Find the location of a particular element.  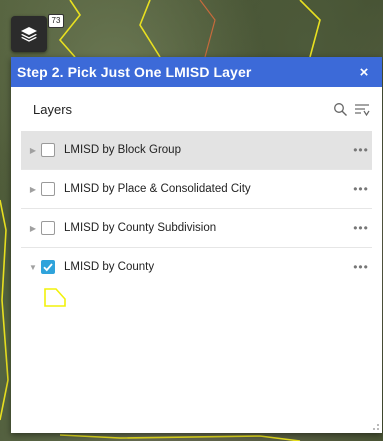

legend-polygon-symbol is located at coordinates (55, 297).